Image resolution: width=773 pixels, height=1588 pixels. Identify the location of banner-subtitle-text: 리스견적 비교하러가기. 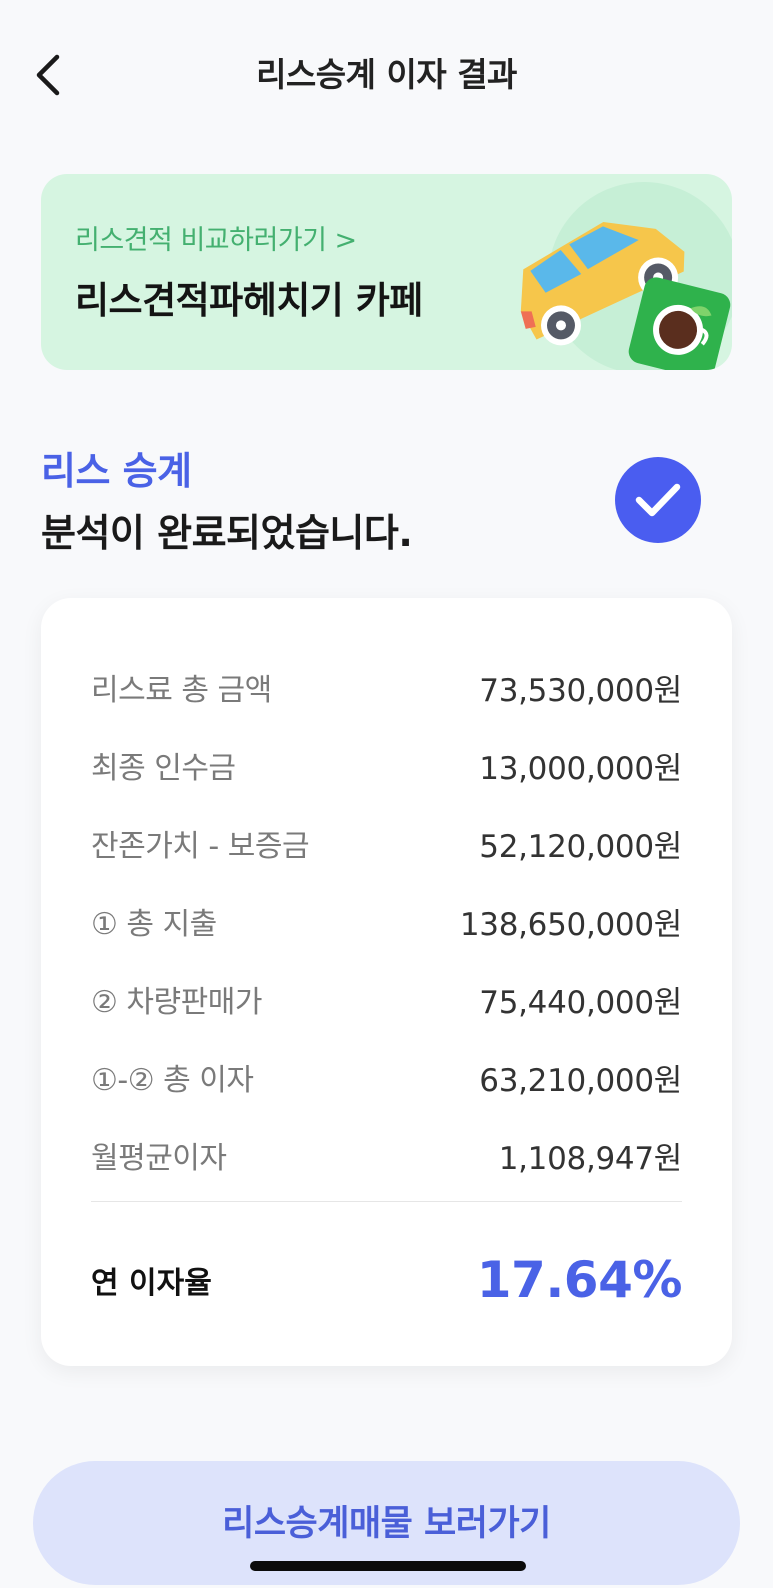
(201, 240).